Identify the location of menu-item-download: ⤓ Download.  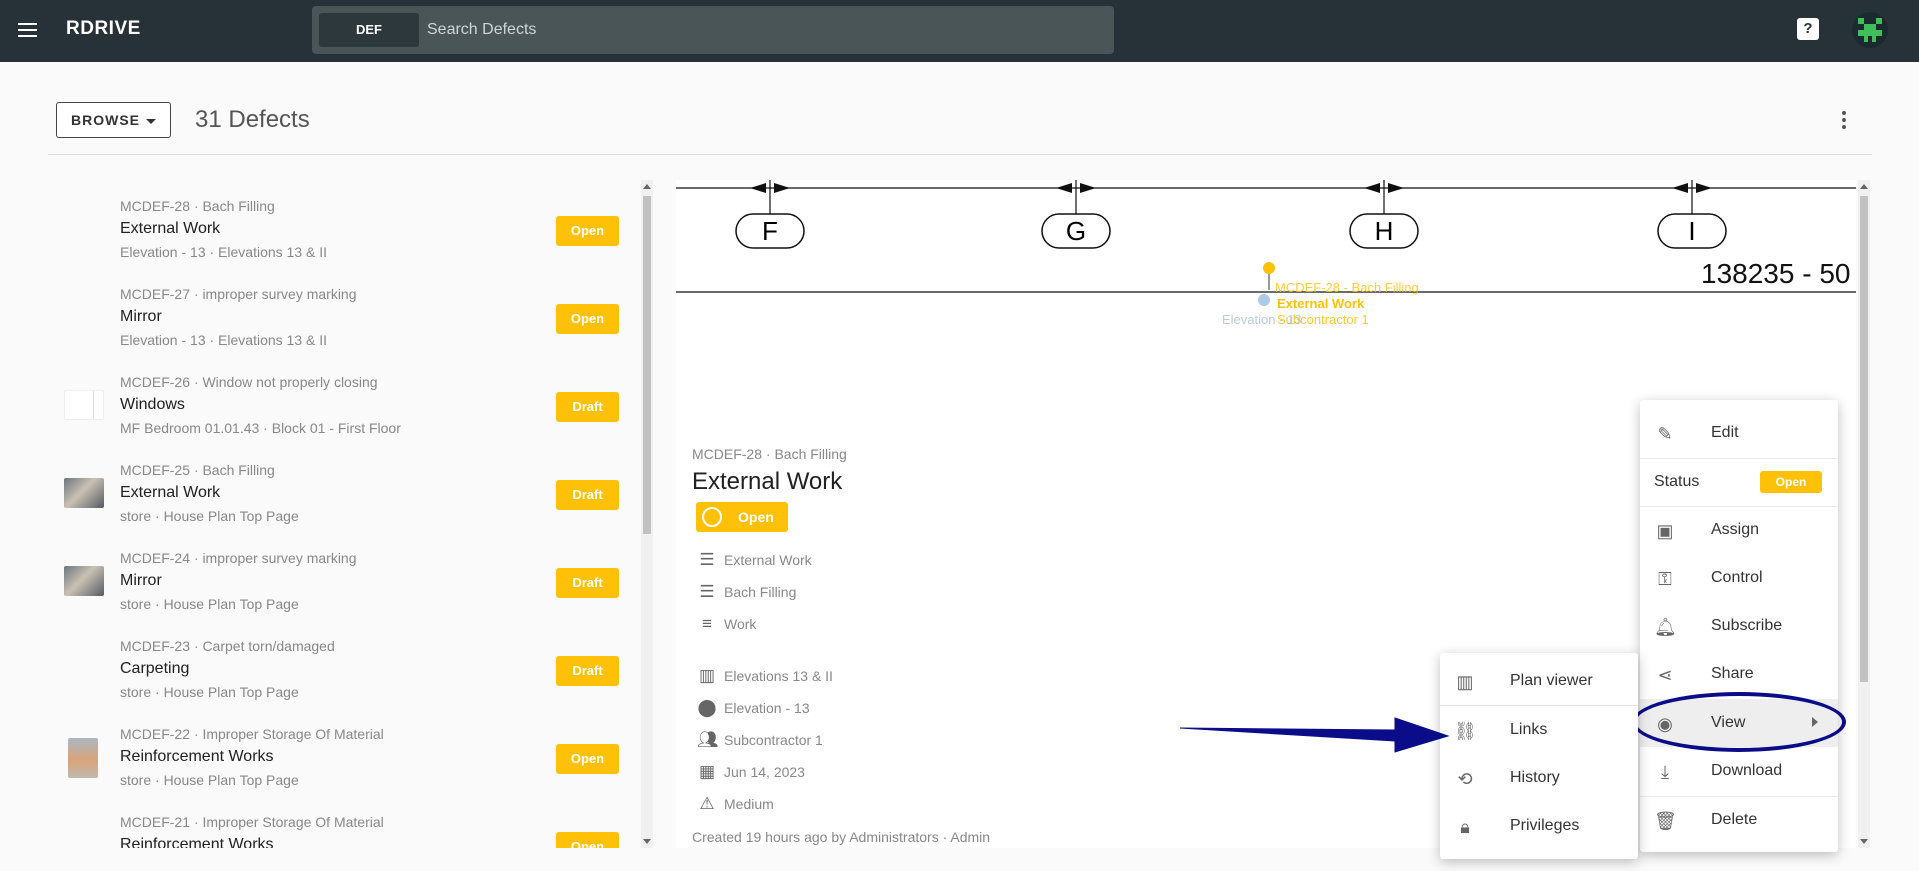
(1739, 771).